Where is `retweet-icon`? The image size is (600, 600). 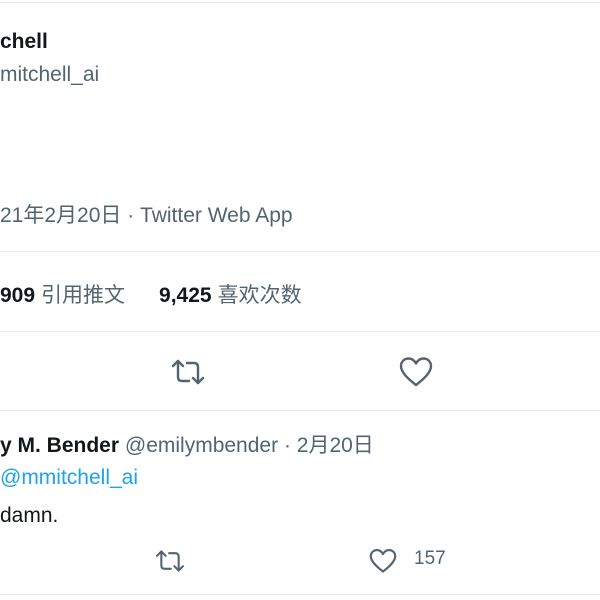 retweet-icon is located at coordinates (188, 372).